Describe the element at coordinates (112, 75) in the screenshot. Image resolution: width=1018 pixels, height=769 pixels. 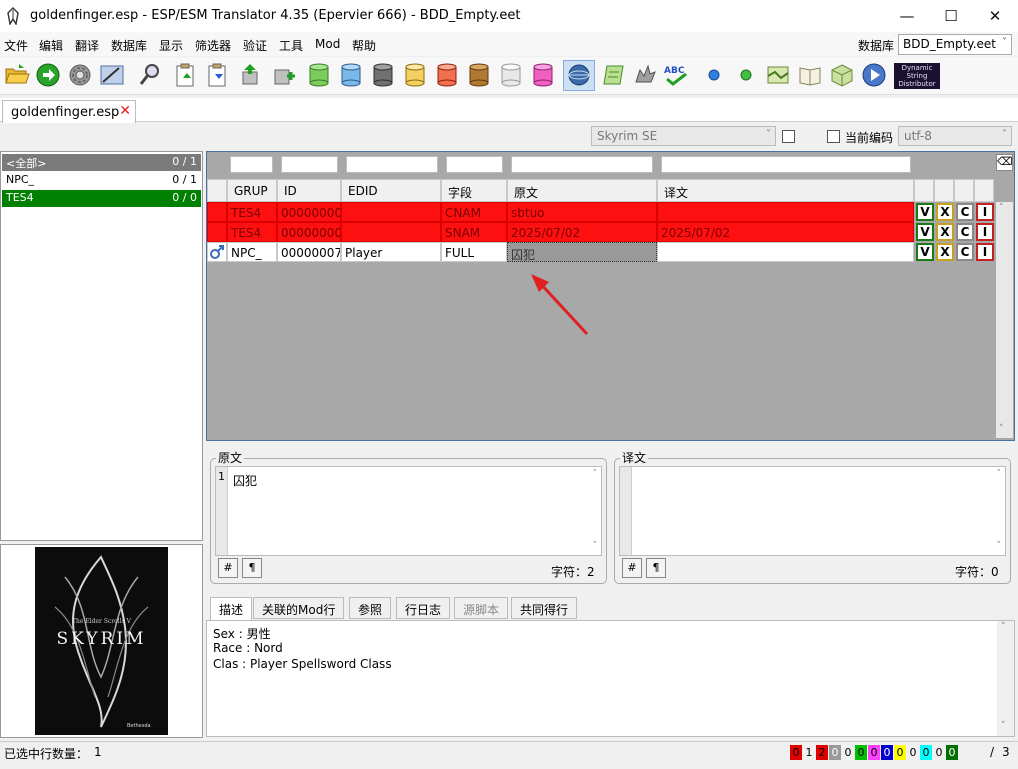
I see `edit-ruler-icon` at that location.